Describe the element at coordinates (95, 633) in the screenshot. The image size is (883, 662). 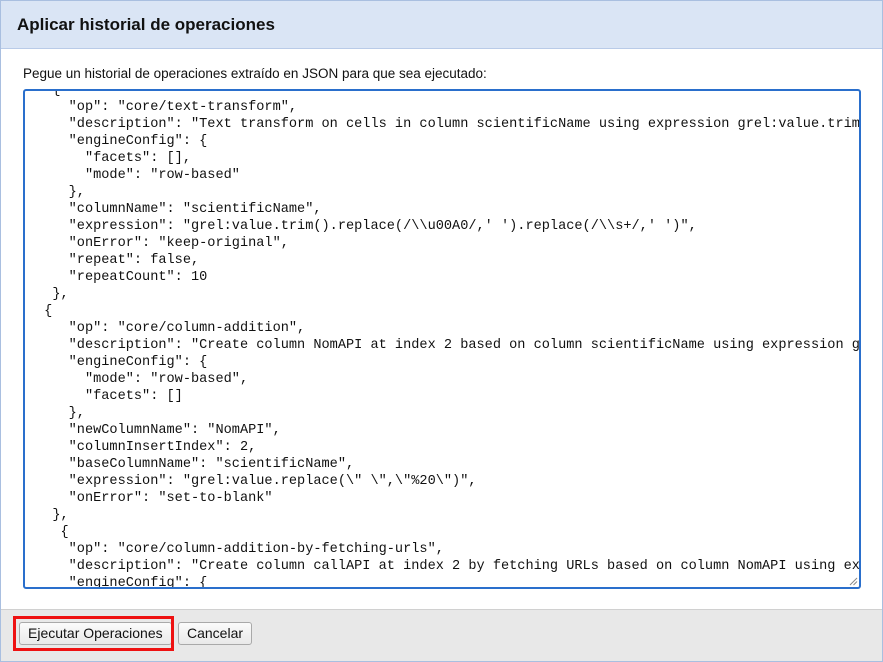
I see `run-operations-button: Ejecutar Operaciones` at that location.